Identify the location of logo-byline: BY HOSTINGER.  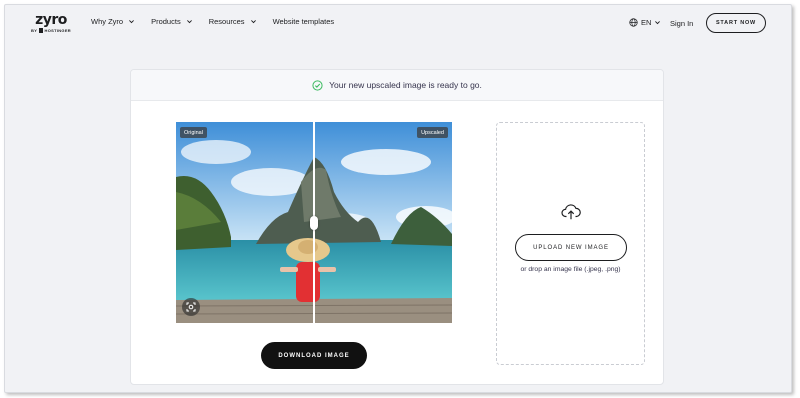
(51, 30).